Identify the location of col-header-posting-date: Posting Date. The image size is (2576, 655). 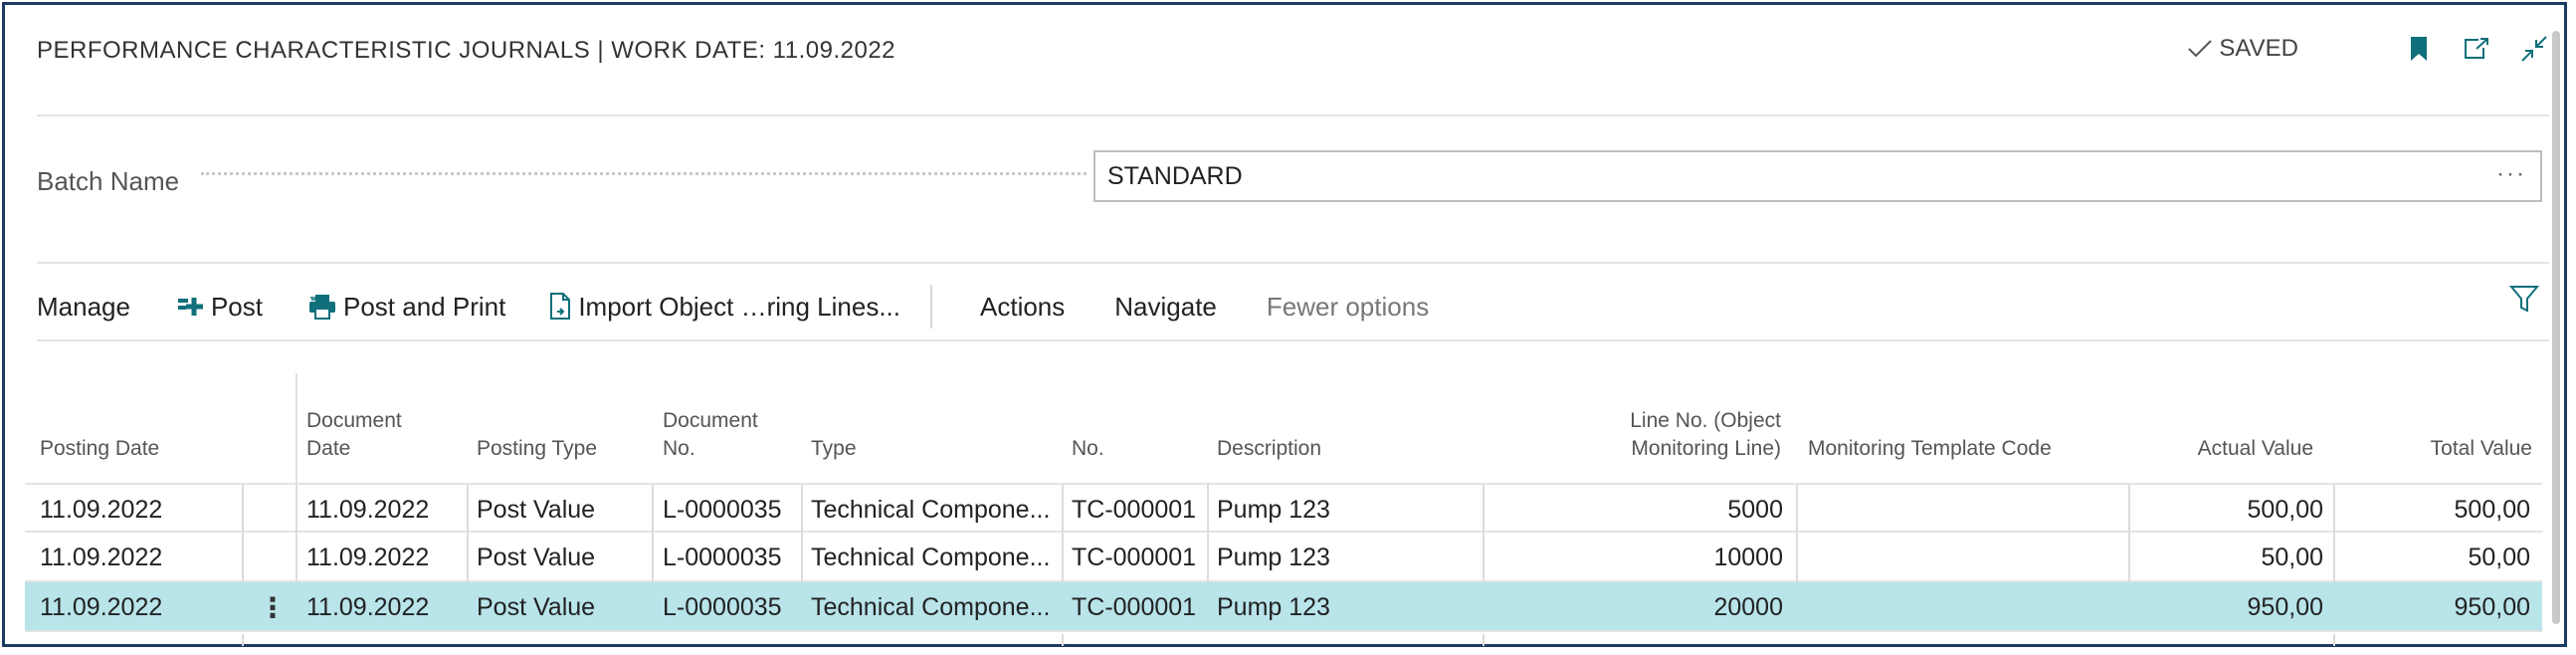
(99, 449).